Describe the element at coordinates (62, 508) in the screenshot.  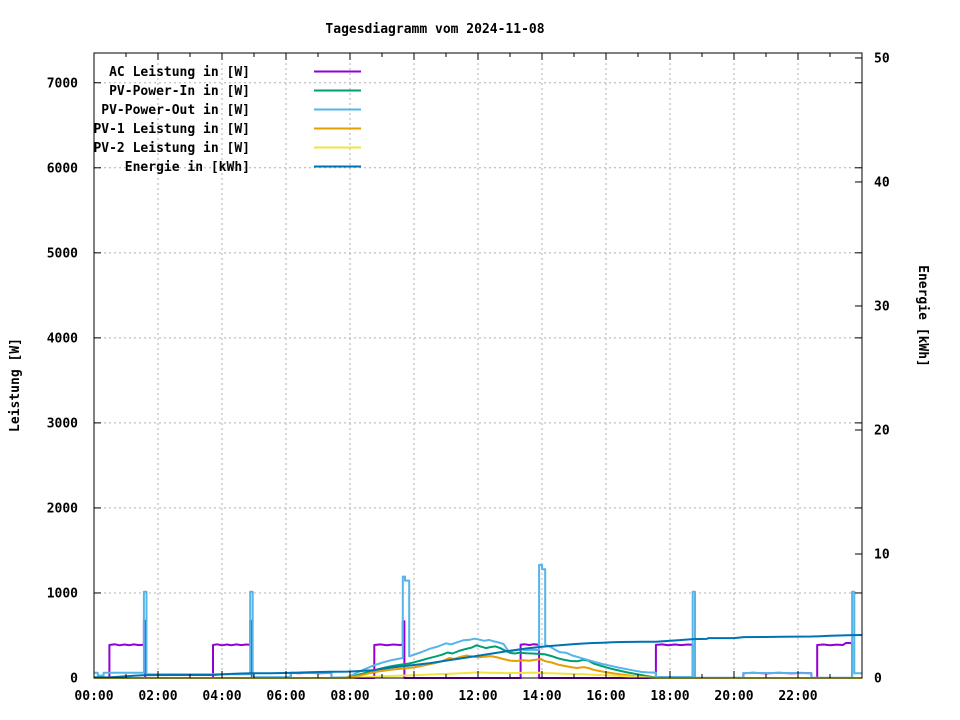
I see `y-tick-label-left: 2000` at that location.